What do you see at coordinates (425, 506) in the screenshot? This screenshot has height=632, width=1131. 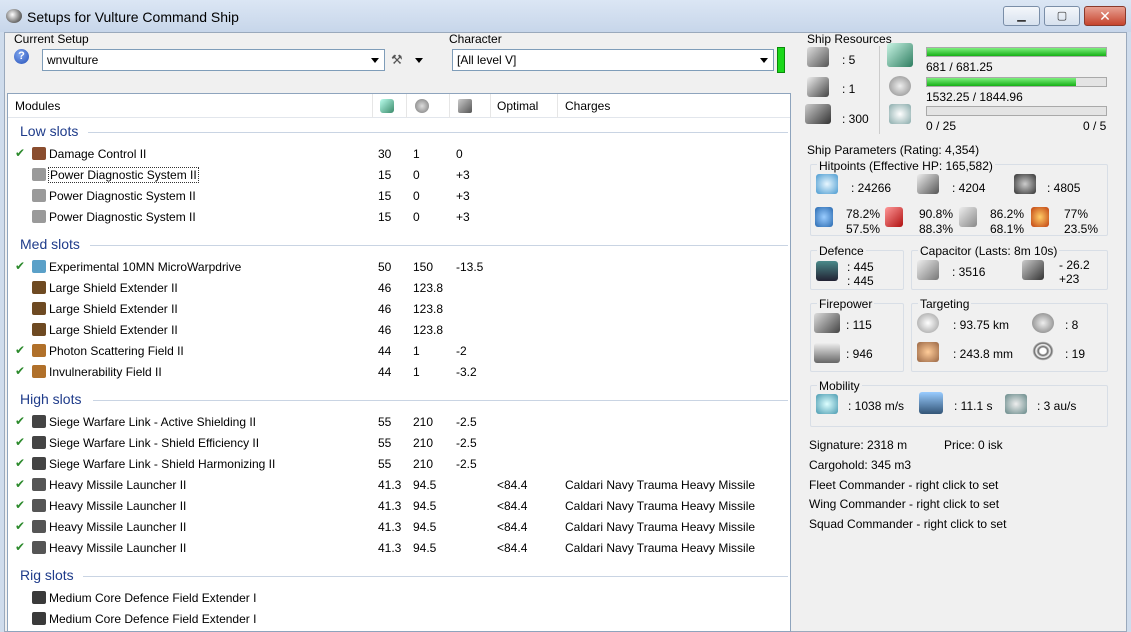 I see `module-powergrid: 94.5` at bounding box center [425, 506].